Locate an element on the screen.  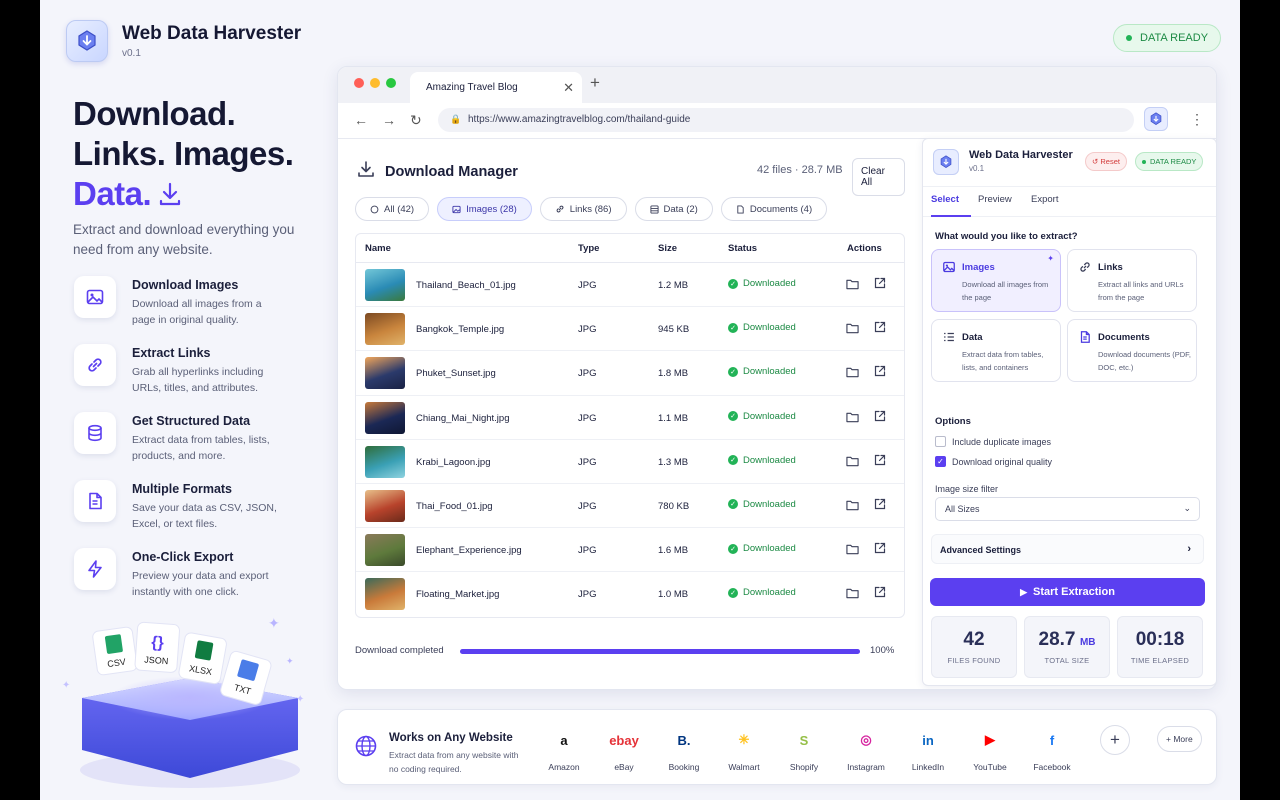
file-size: 1.3 MB is located at coordinates (673, 462).